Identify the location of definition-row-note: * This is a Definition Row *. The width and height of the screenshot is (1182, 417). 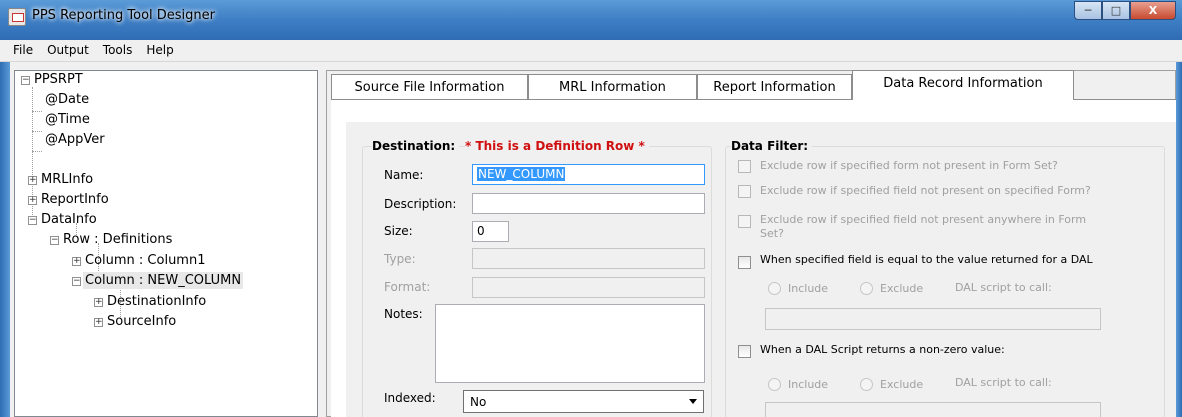
(557, 146).